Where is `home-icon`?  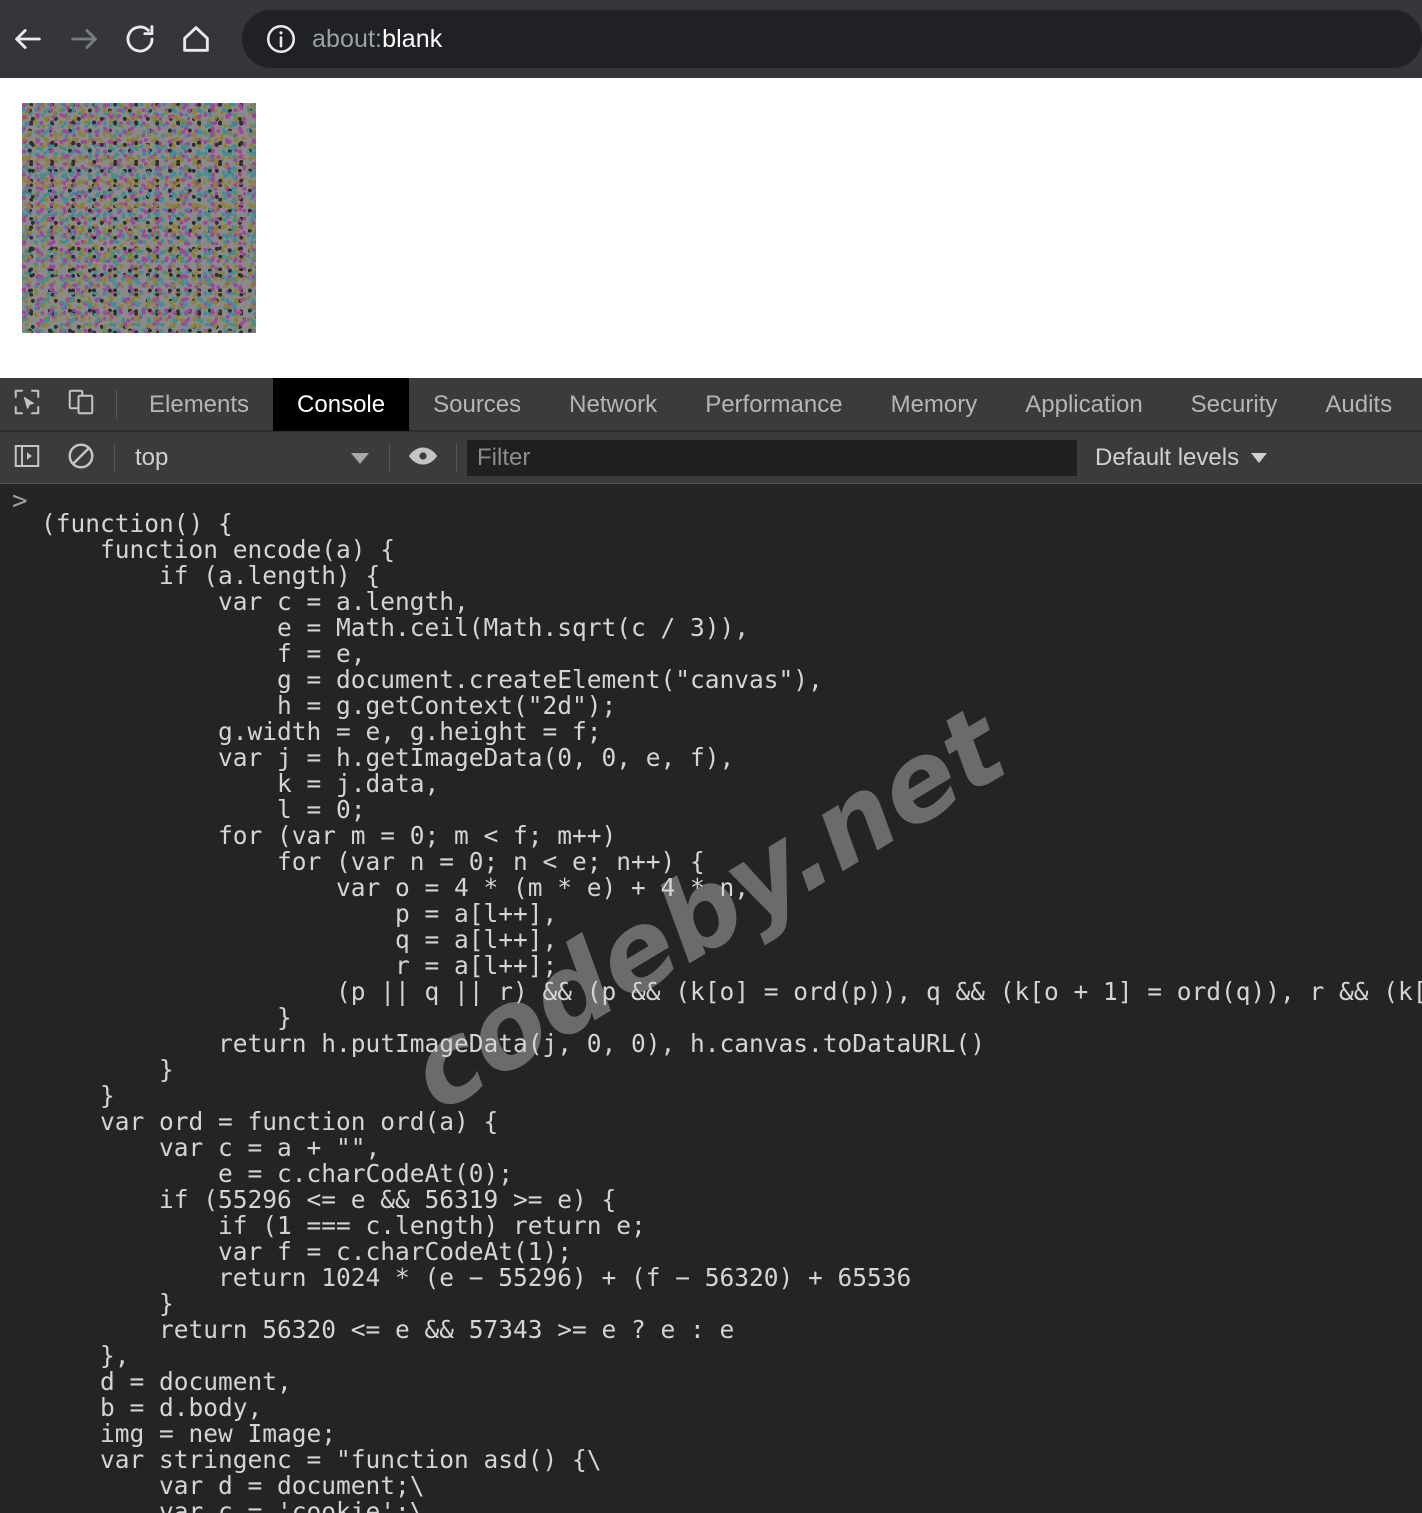 home-icon is located at coordinates (196, 39).